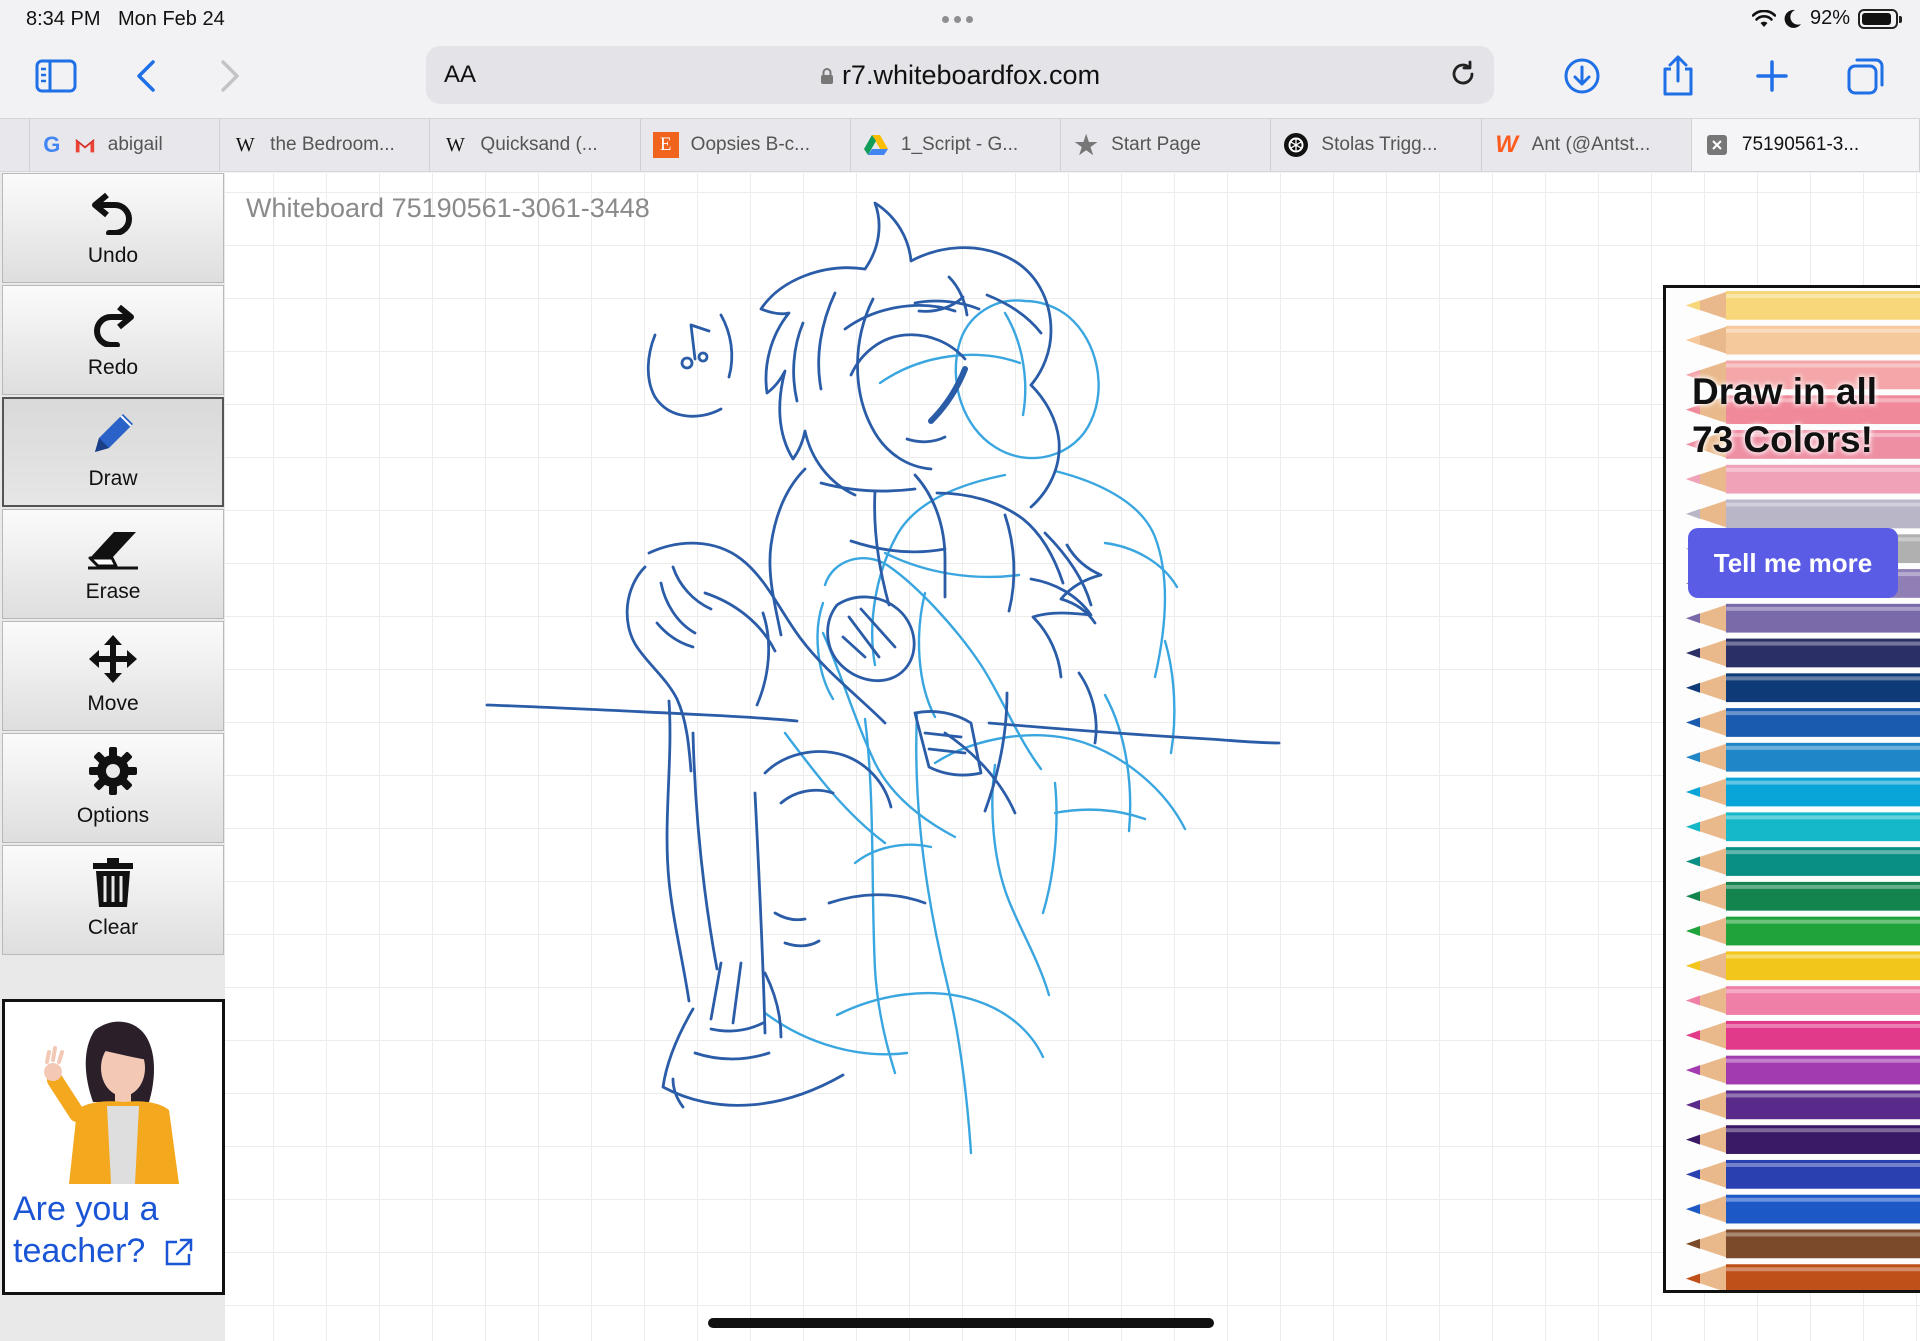 This screenshot has width=1920, height=1341. Describe the element at coordinates (1296, 145) in the screenshot. I see `openai-icon` at that location.